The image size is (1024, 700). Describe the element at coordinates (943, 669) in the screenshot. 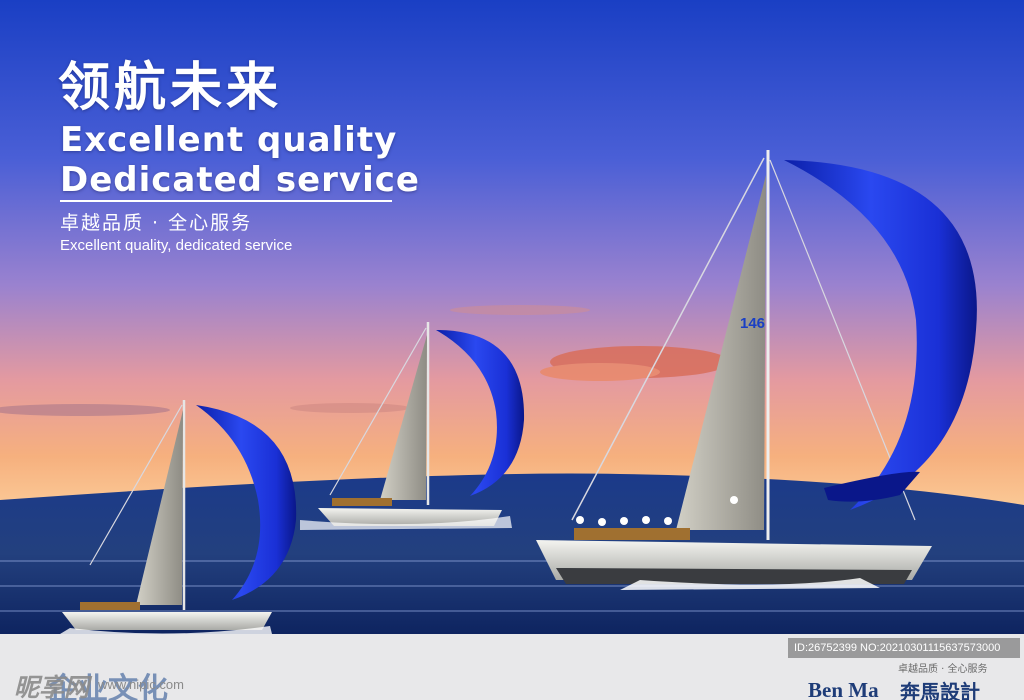

I see `small-slogan: 卓越品质 · 全心服务` at that location.